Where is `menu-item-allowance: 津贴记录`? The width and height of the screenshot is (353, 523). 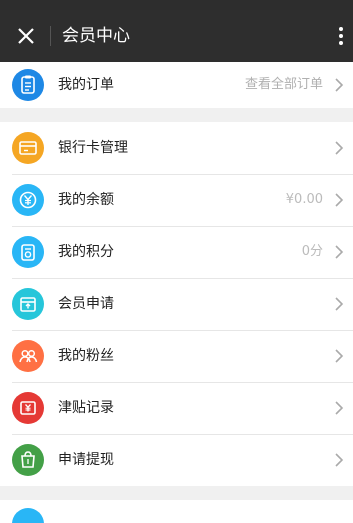 menu-item-allowance: 津贴记录 is located at coordinates (176, 408).